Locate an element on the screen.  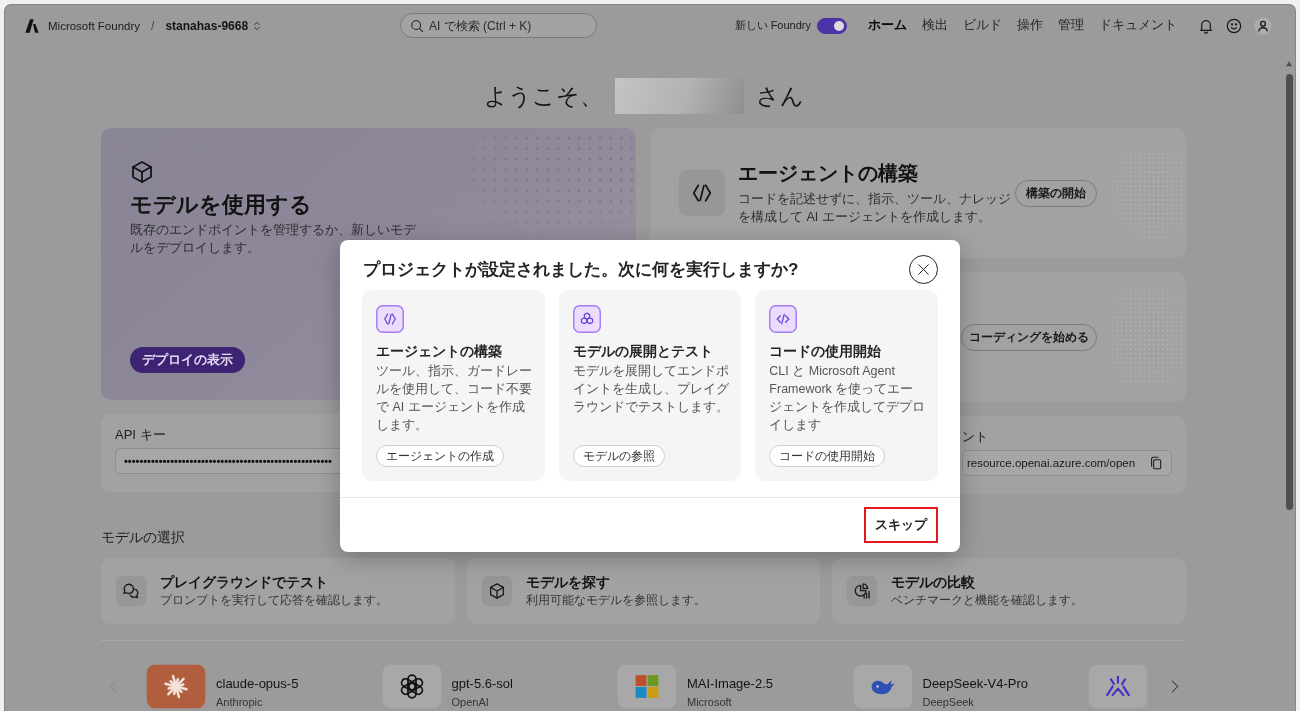
action-card: プレイグラウンドでテスト プロンプトを実行して応答を確認します。 is located at coordinates (278, 591).